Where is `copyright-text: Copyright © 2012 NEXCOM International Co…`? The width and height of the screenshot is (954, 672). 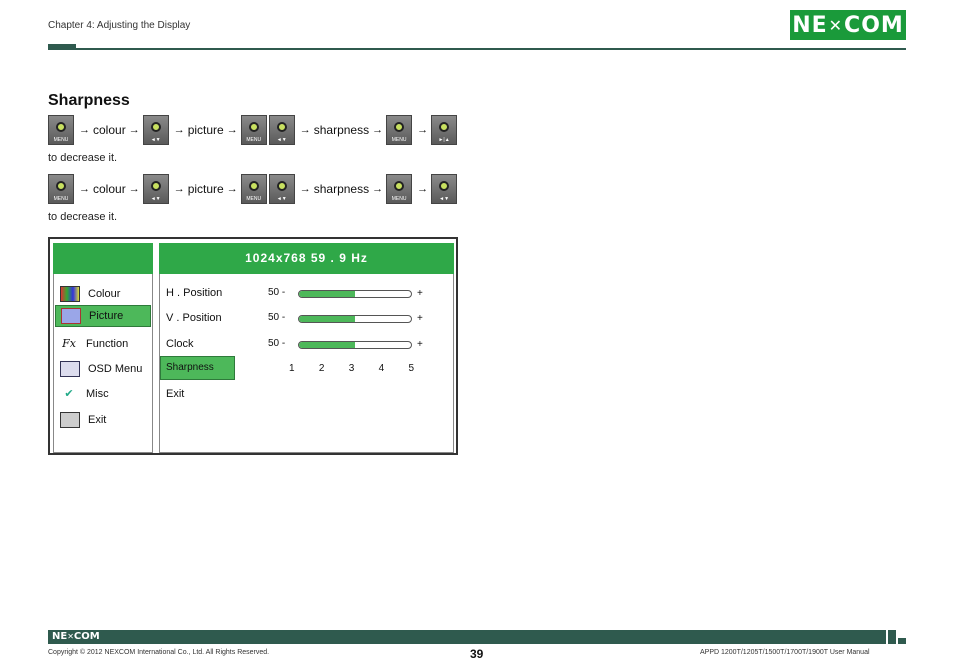 copyright-text: Copyright © 2012 NEXCOM International Co… is located at coordinates (159, 652).